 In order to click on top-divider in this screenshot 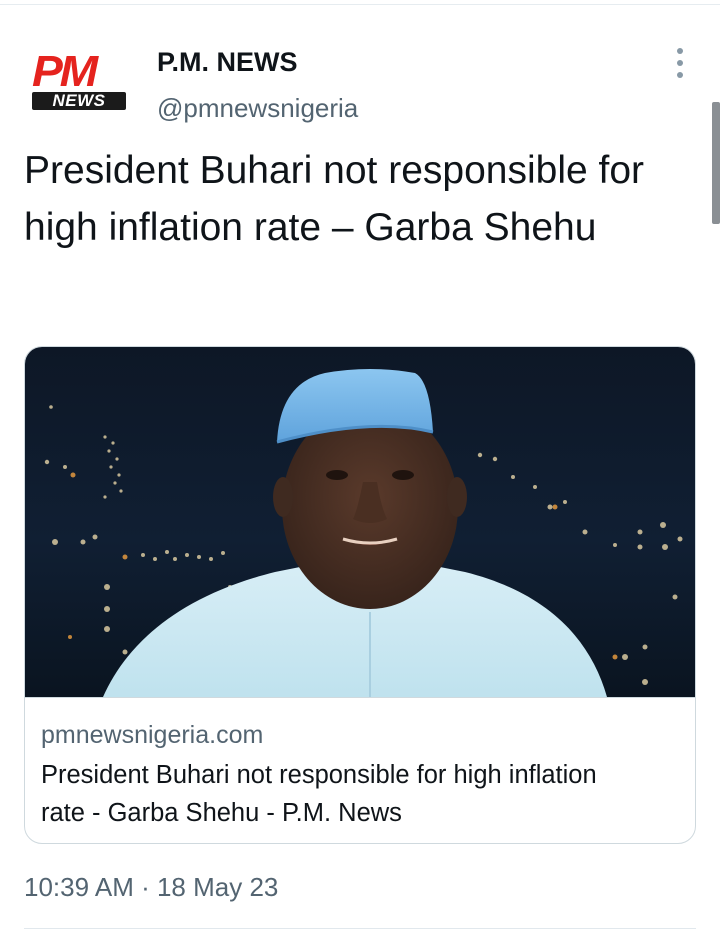, I will do `click(360, 4)`.